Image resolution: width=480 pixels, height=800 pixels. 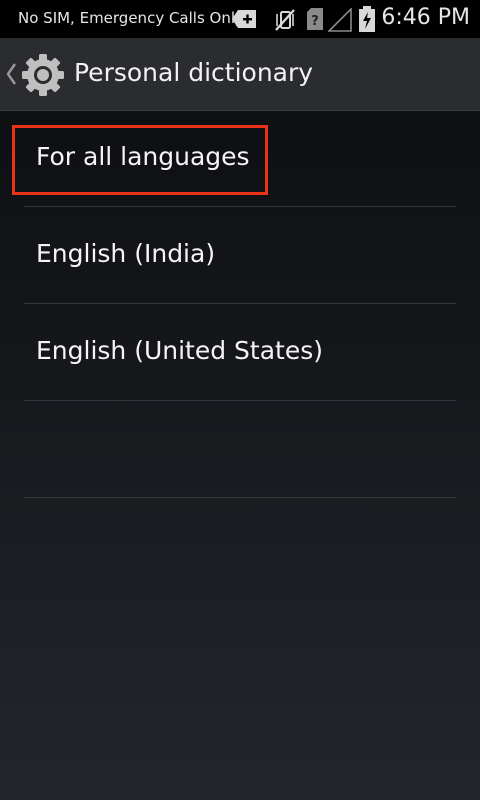 I want to click on list-item-for-all-languages: For all languages, so click(x=240, y=158).